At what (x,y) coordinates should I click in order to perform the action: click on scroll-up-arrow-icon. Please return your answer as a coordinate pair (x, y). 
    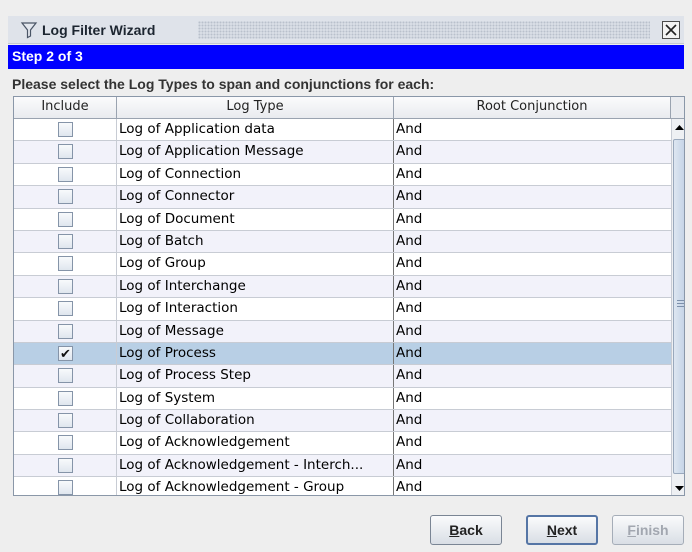
    Looking at the image, I should click on (678, 127).